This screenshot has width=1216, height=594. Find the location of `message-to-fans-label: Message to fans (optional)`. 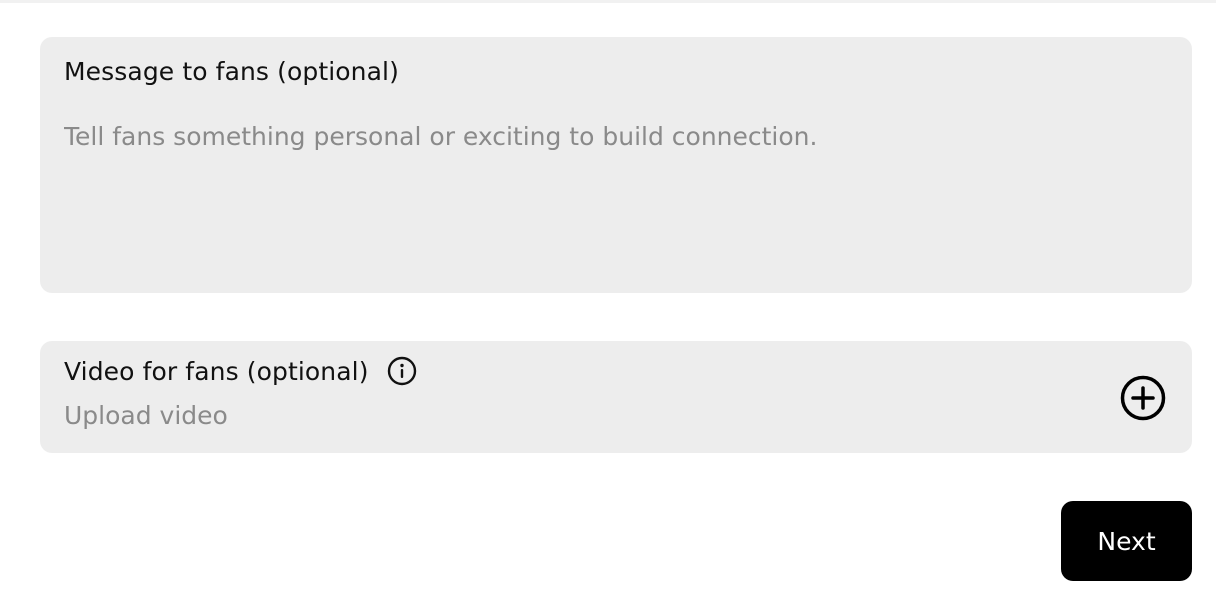

message-to-fans-label: Message to fans (optional) is located at coordinates (231, 71).